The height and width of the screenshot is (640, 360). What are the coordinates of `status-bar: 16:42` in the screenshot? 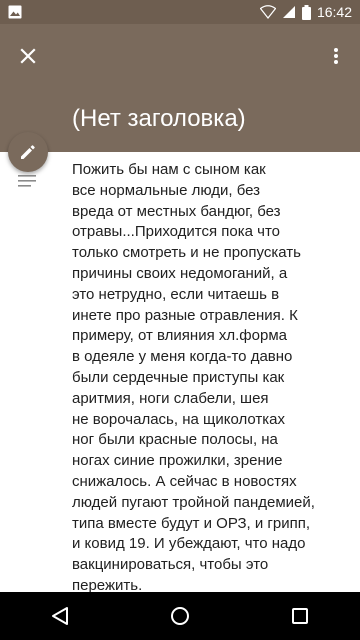 It's located at (180, 12).